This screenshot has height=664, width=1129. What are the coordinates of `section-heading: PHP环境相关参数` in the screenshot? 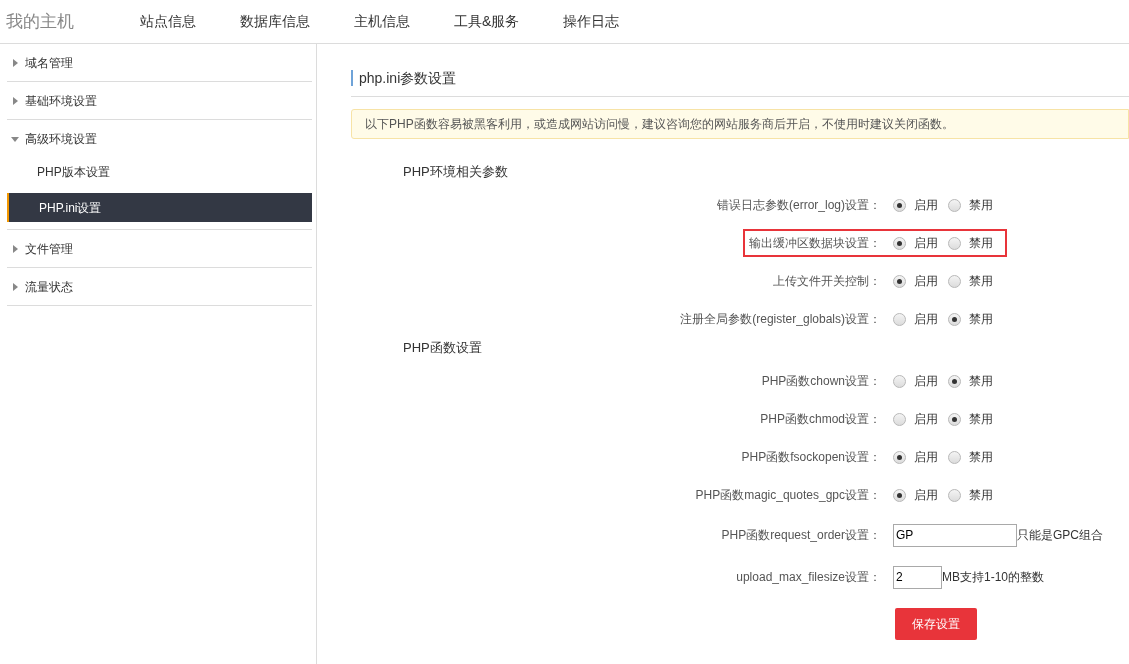 It's located at (455, 172).